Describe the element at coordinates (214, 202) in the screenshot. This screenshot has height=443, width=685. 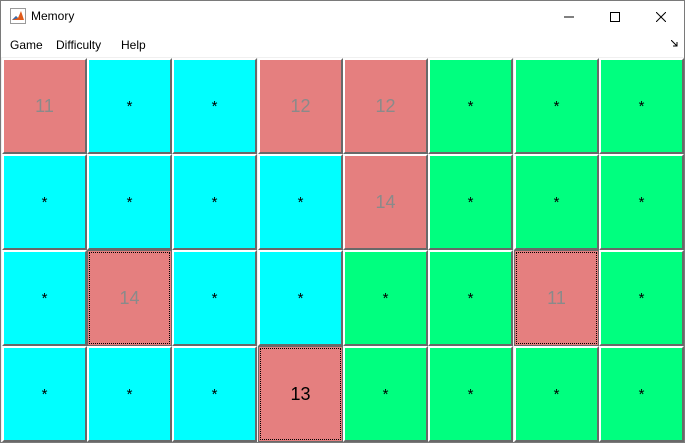
I see `card-r2-c3: *` at that location.